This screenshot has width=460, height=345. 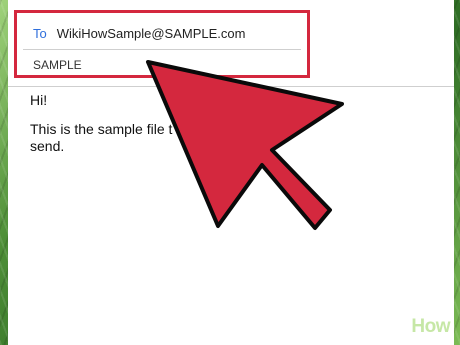 I want to click on body-line-1: This is the sample file t, so click(x=101, y=129).